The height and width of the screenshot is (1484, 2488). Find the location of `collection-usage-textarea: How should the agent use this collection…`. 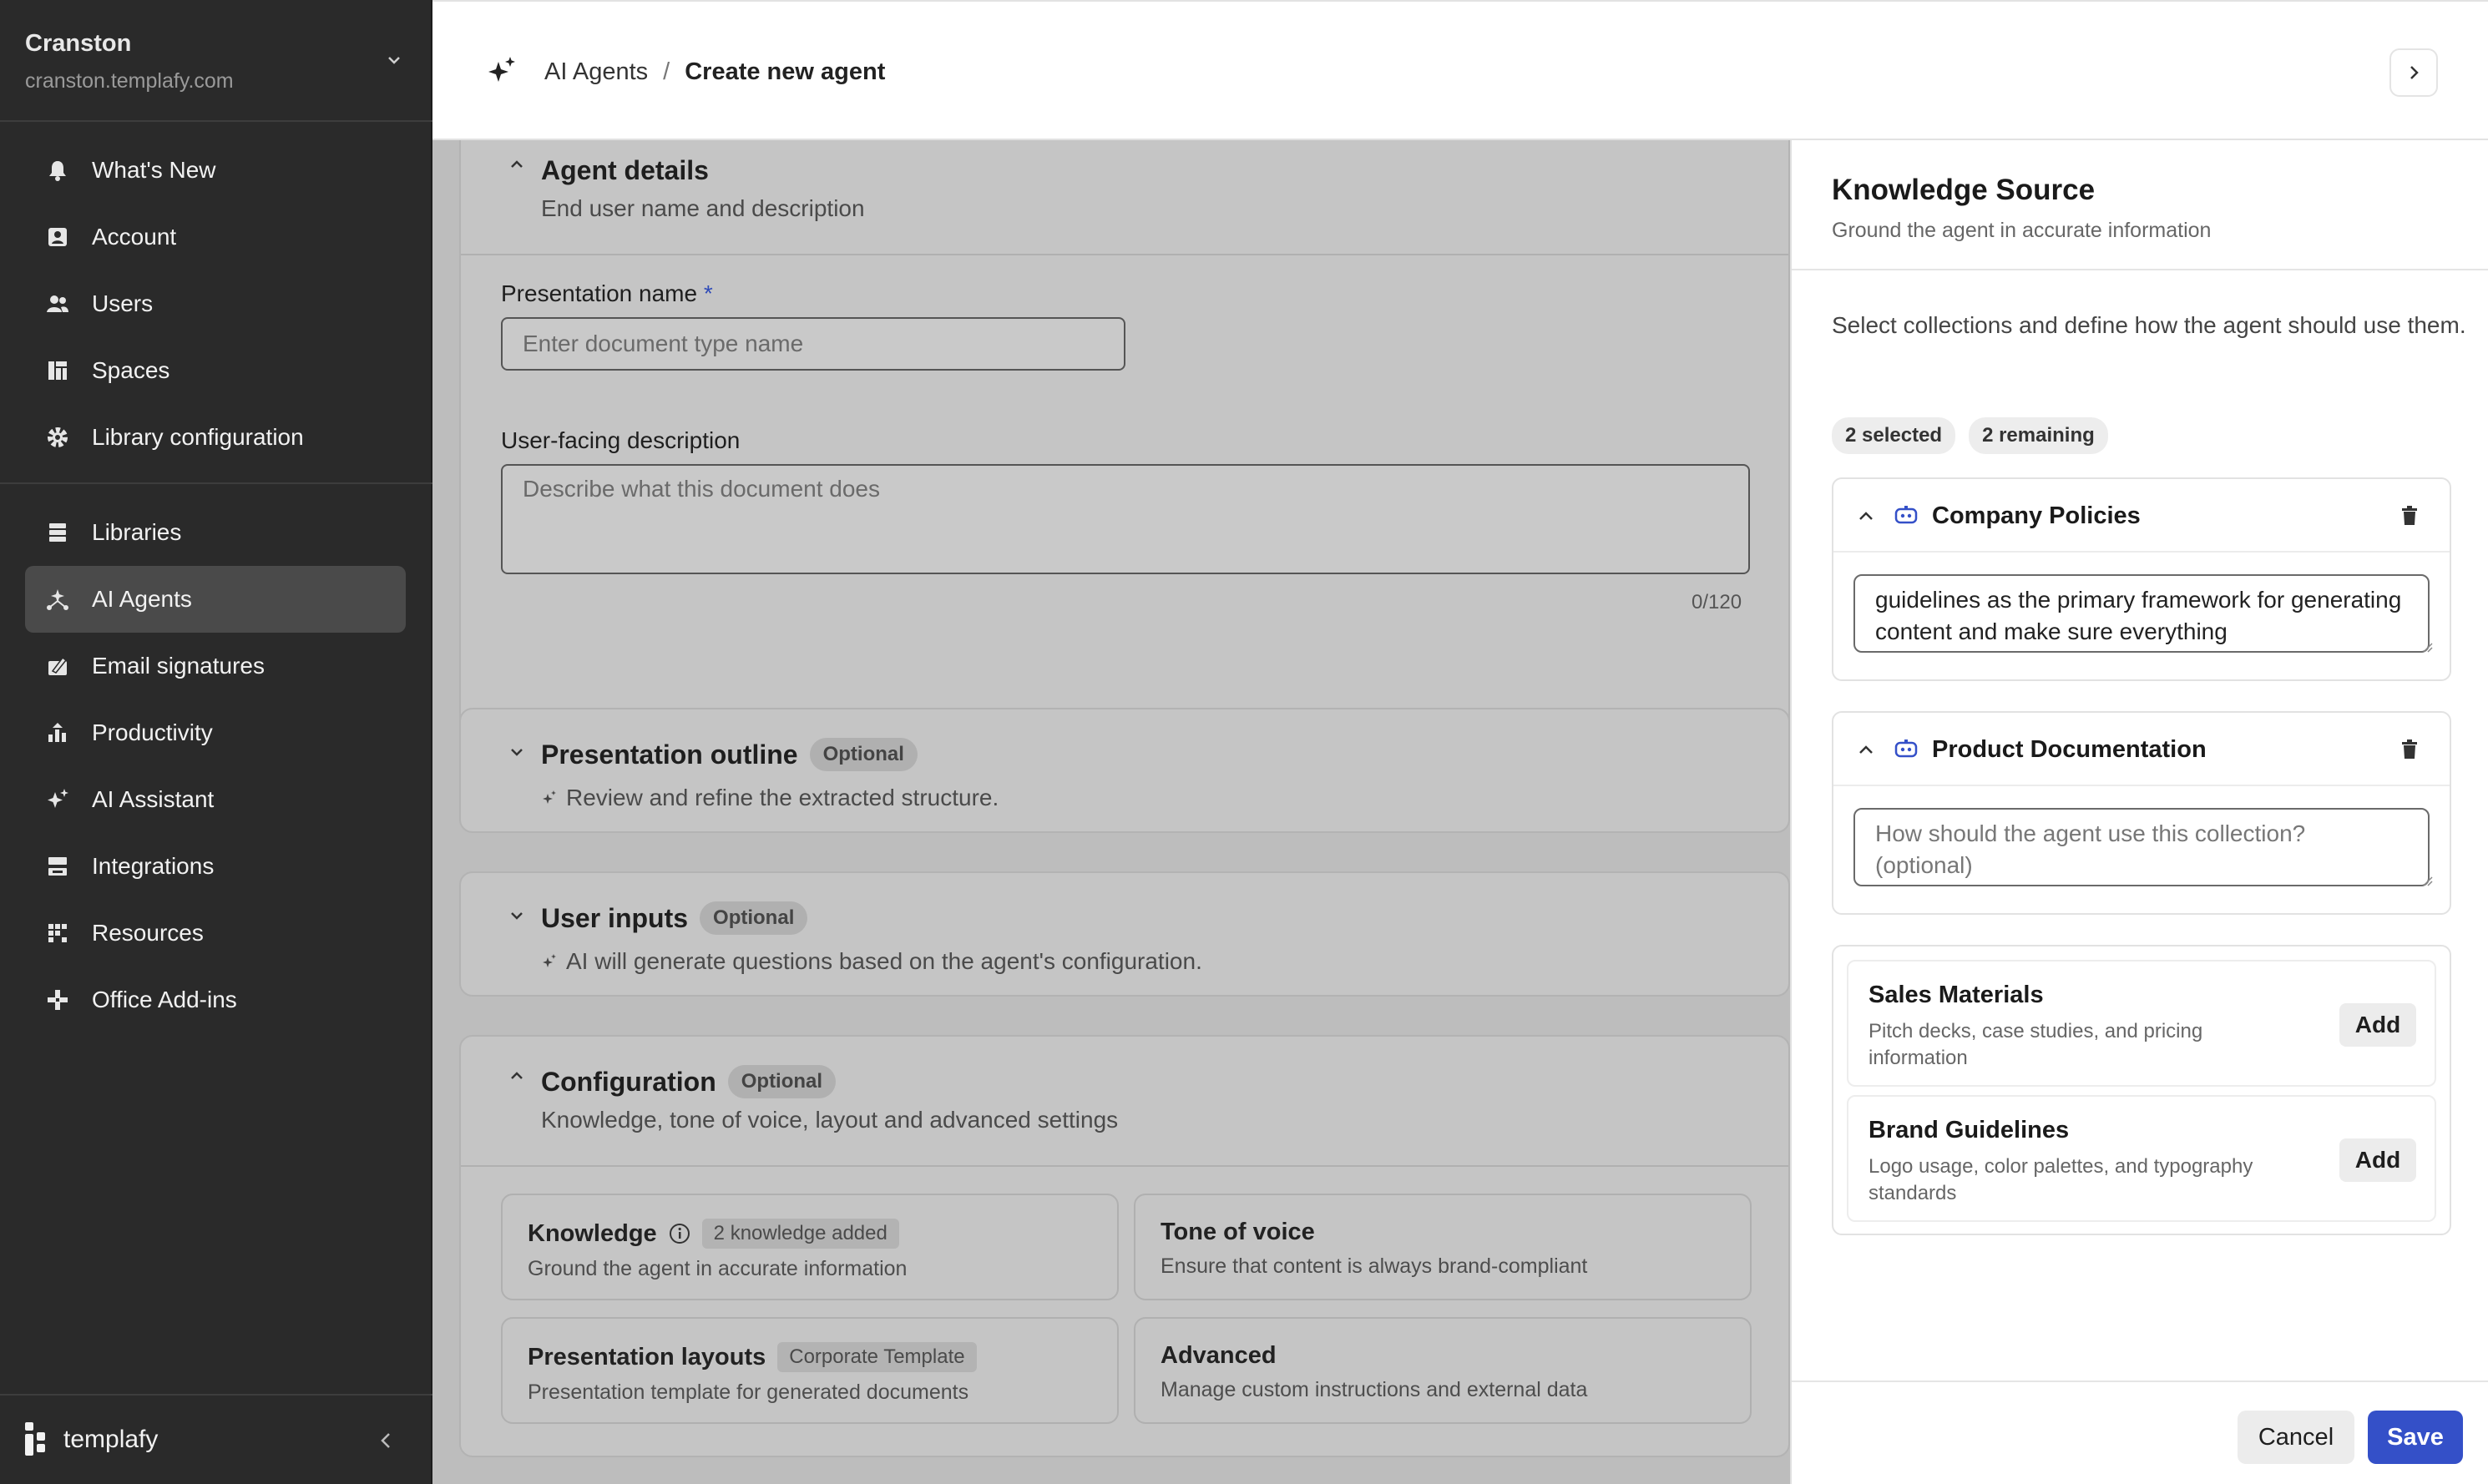

collection-usage-textarea: How should the agent use this collection… is located at coordinates (2141, 847).